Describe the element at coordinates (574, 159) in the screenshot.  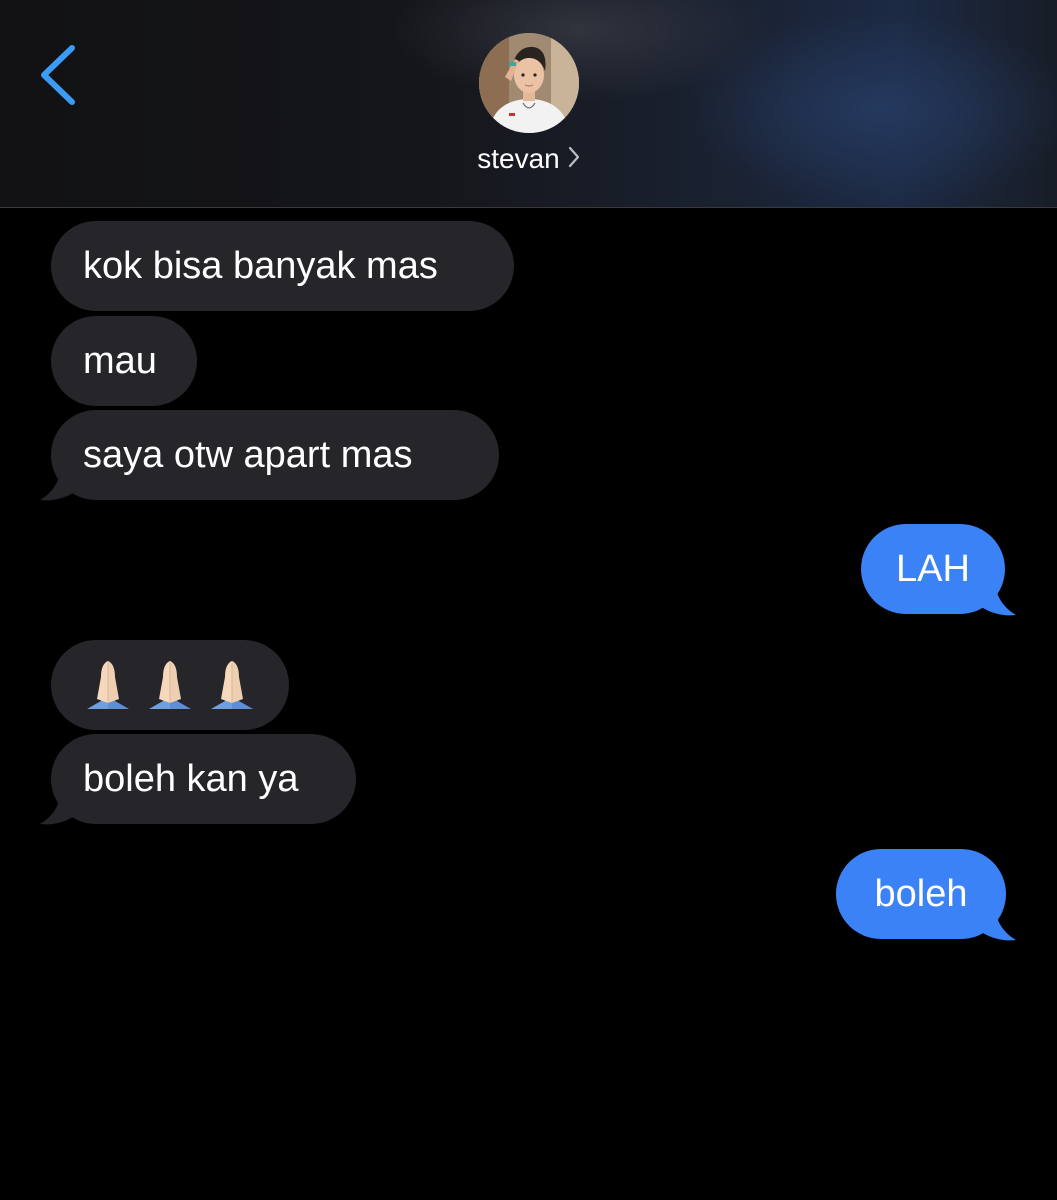
I see `chevron-right-icon` at that location.